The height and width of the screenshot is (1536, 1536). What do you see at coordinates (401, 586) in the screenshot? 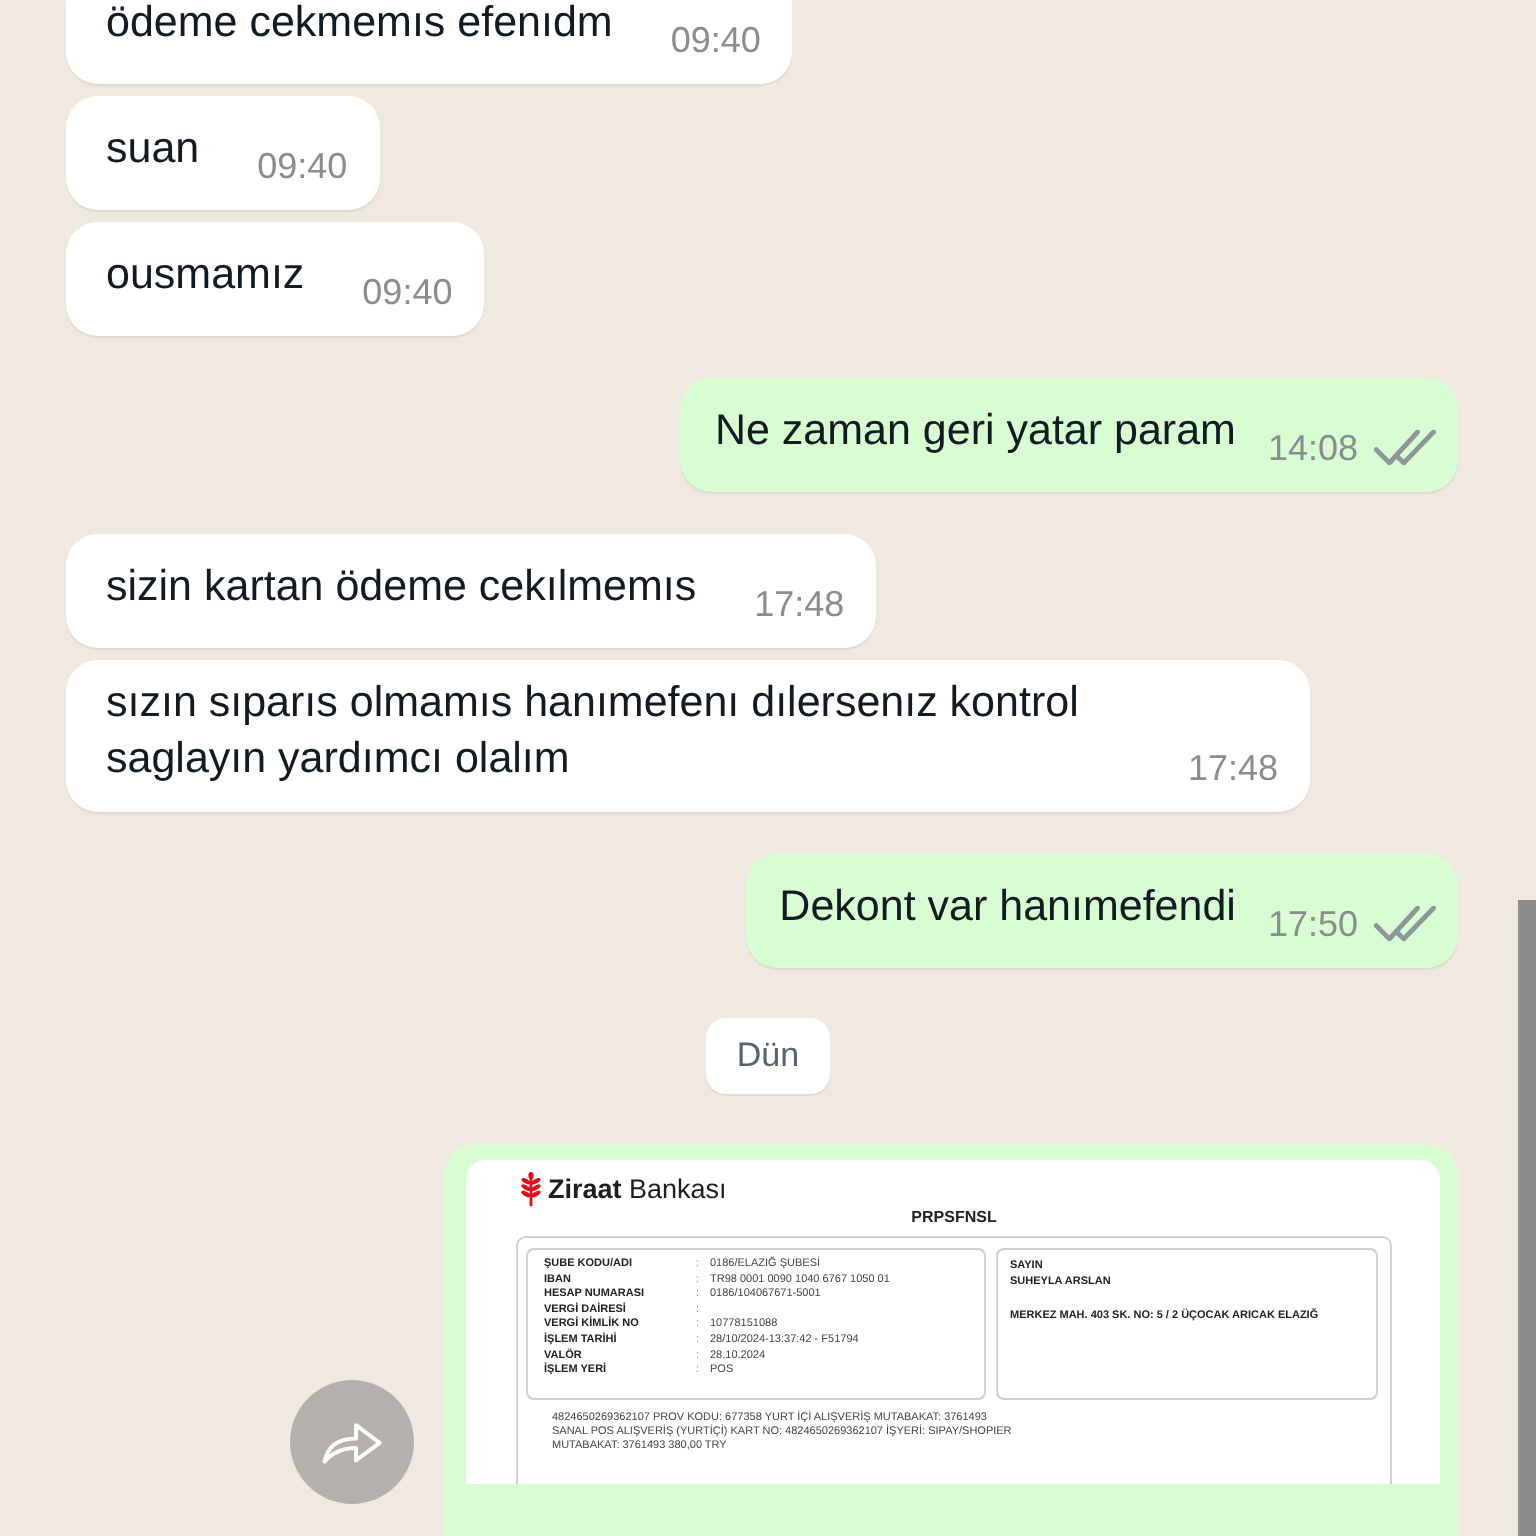
I see `message-text: sizin kartan ödeme cekılmemıs` at bounding box center [401, 586].